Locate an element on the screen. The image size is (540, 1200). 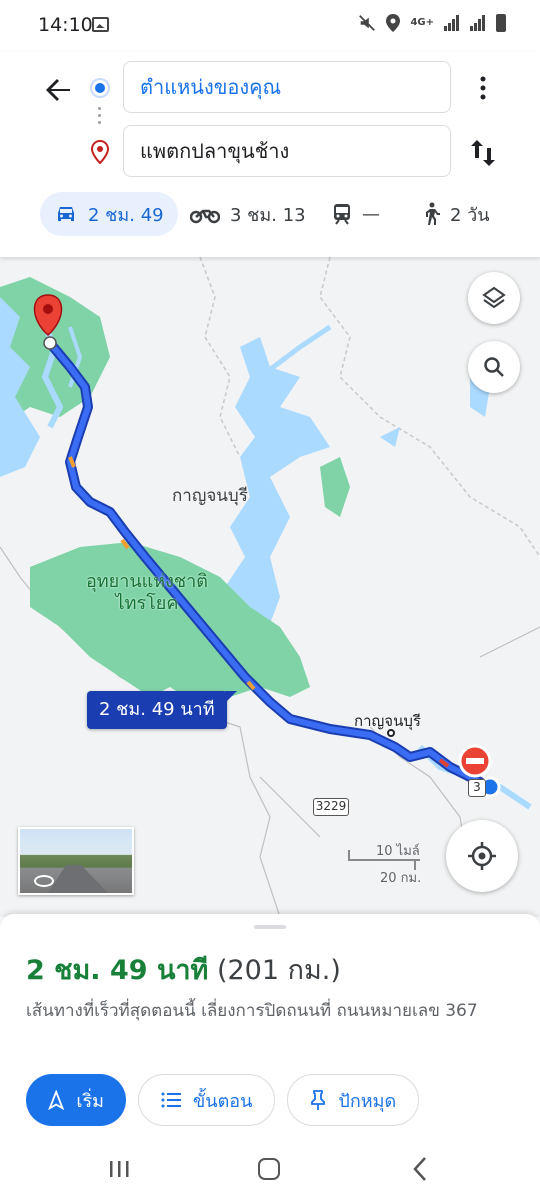
location-icon is located at coordinates (393, 23).